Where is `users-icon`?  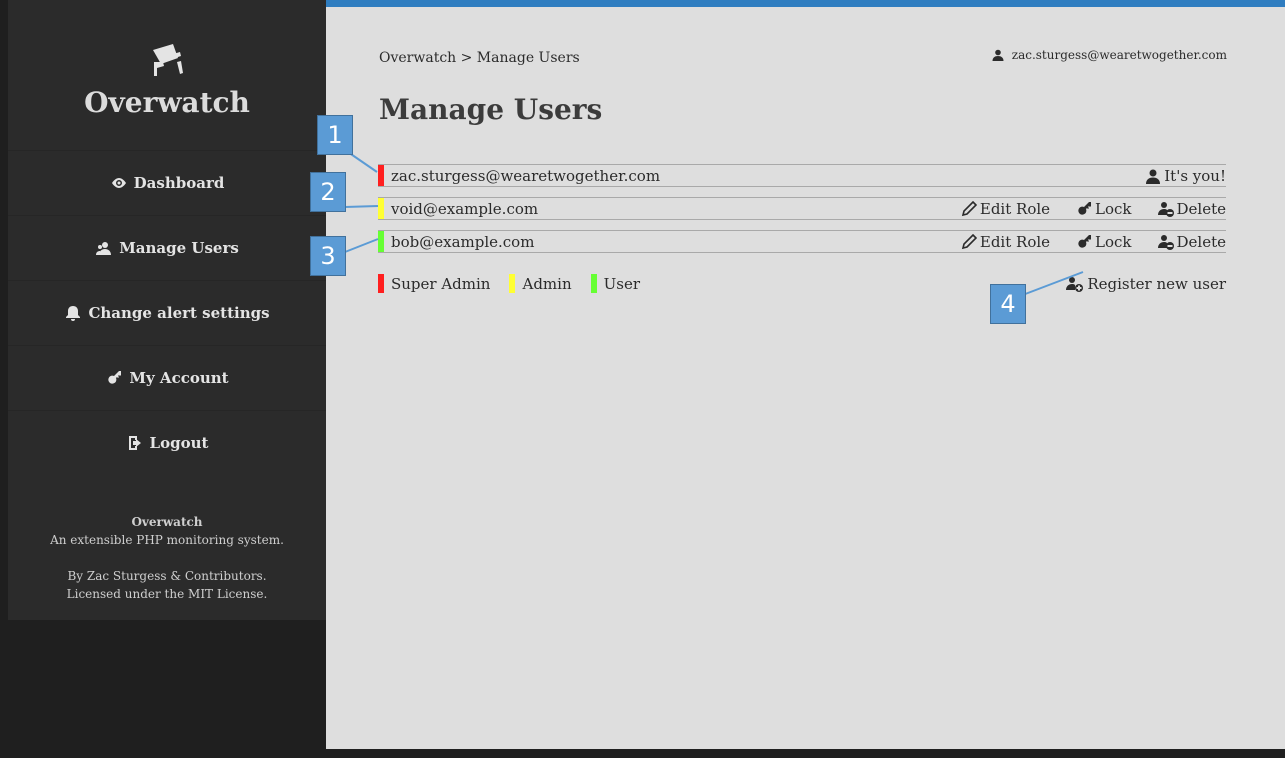 users-icon is located at coordinates (104, 248).